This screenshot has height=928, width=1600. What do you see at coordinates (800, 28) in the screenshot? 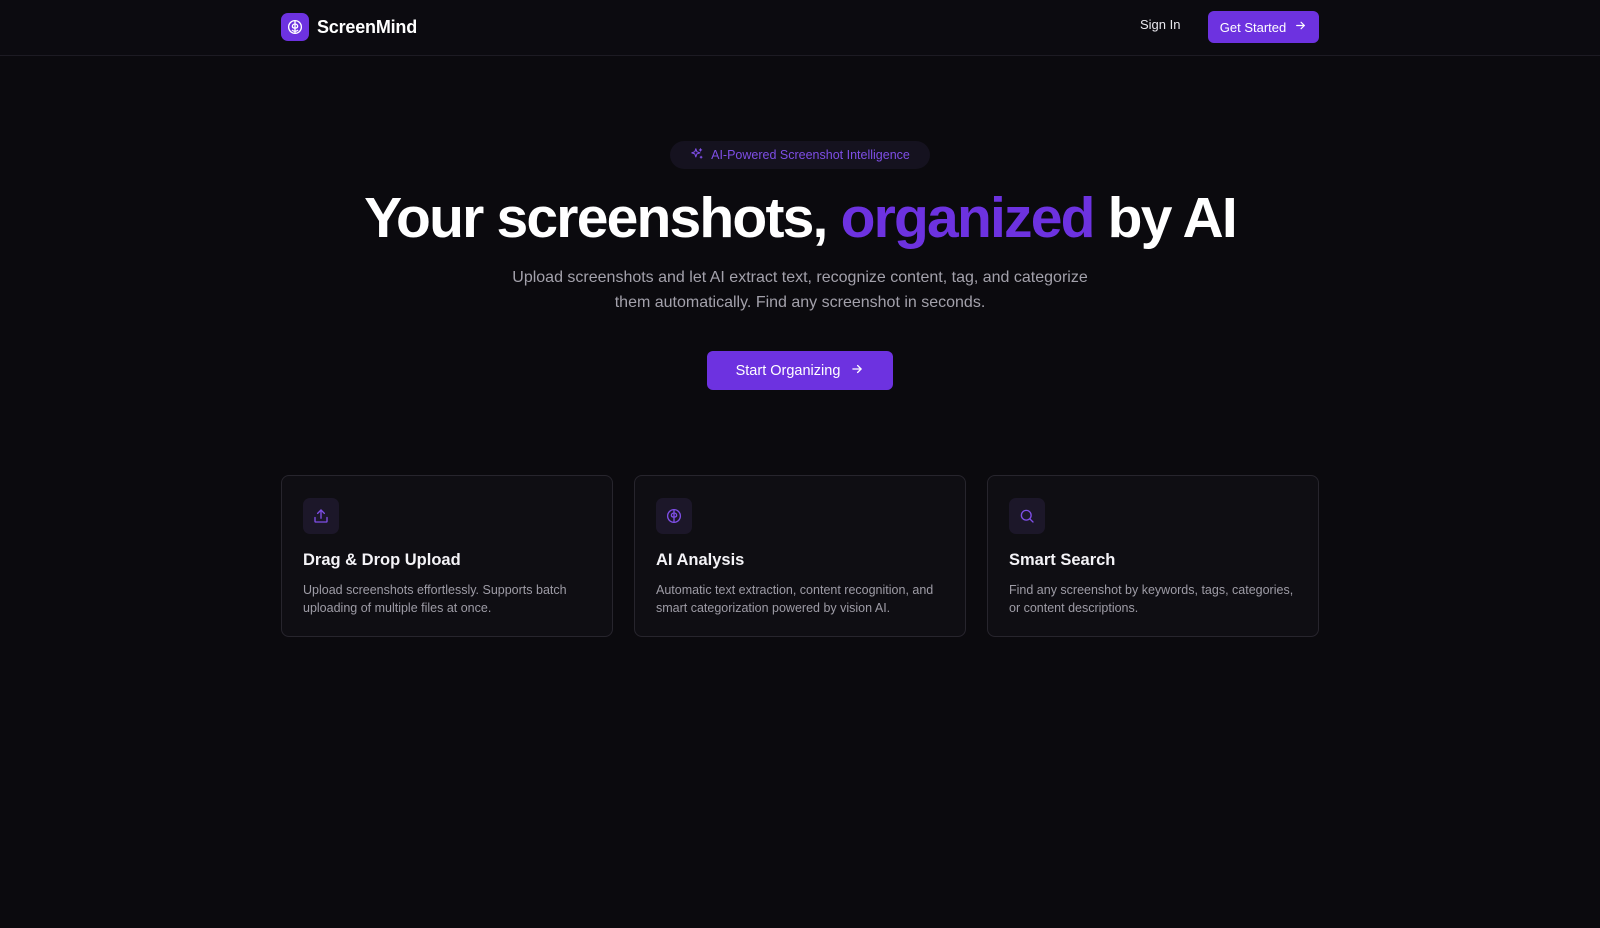
I see `top-navigation-bar: ScreenMind Sign In Get Started` at bounding box center [800, 28].